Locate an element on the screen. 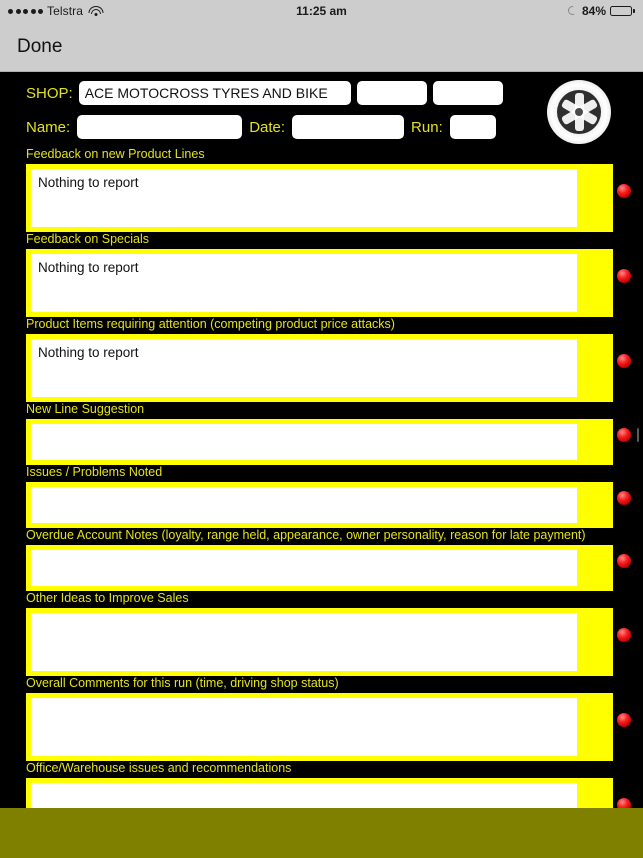  section-label: Feedback on Specials is located at coordinates (87, 239).